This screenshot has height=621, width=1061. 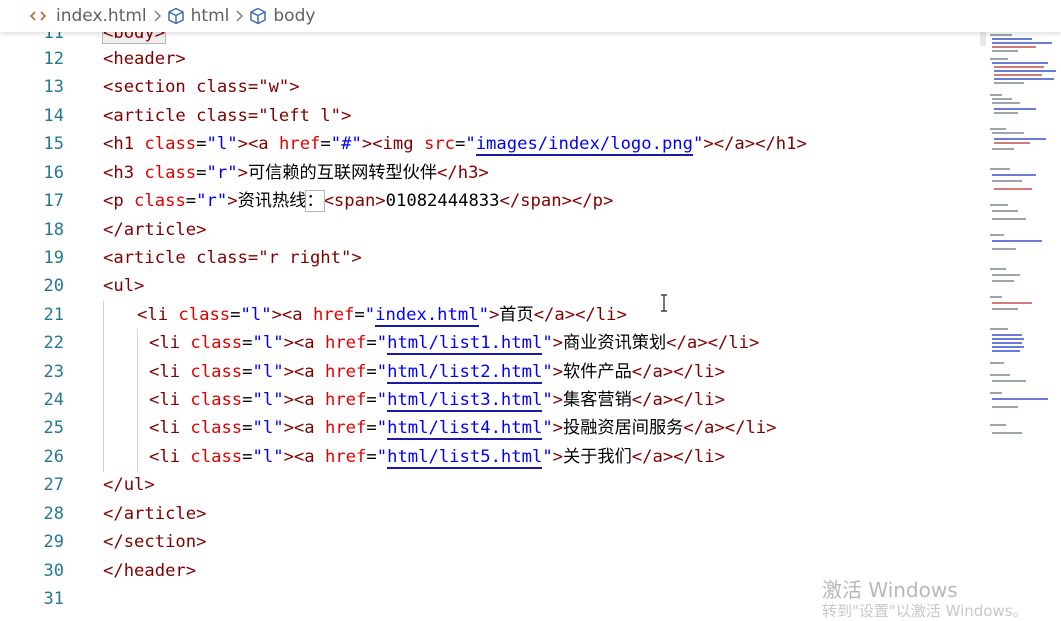 I want to click on section-open-tag: <section class="w">, so click(x=201, y=87).